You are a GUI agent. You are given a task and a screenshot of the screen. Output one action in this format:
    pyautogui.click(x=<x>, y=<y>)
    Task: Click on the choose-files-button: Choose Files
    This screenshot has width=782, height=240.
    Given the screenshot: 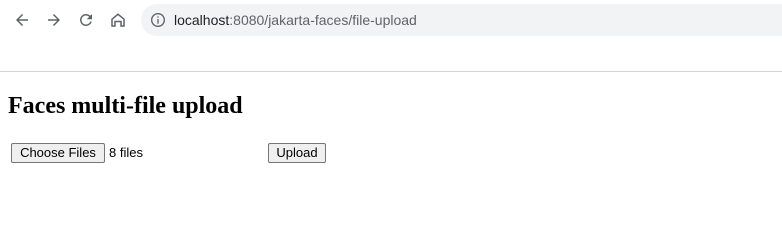 What is the action you would take?
    pyautogui.click(x=58, y=153)
    